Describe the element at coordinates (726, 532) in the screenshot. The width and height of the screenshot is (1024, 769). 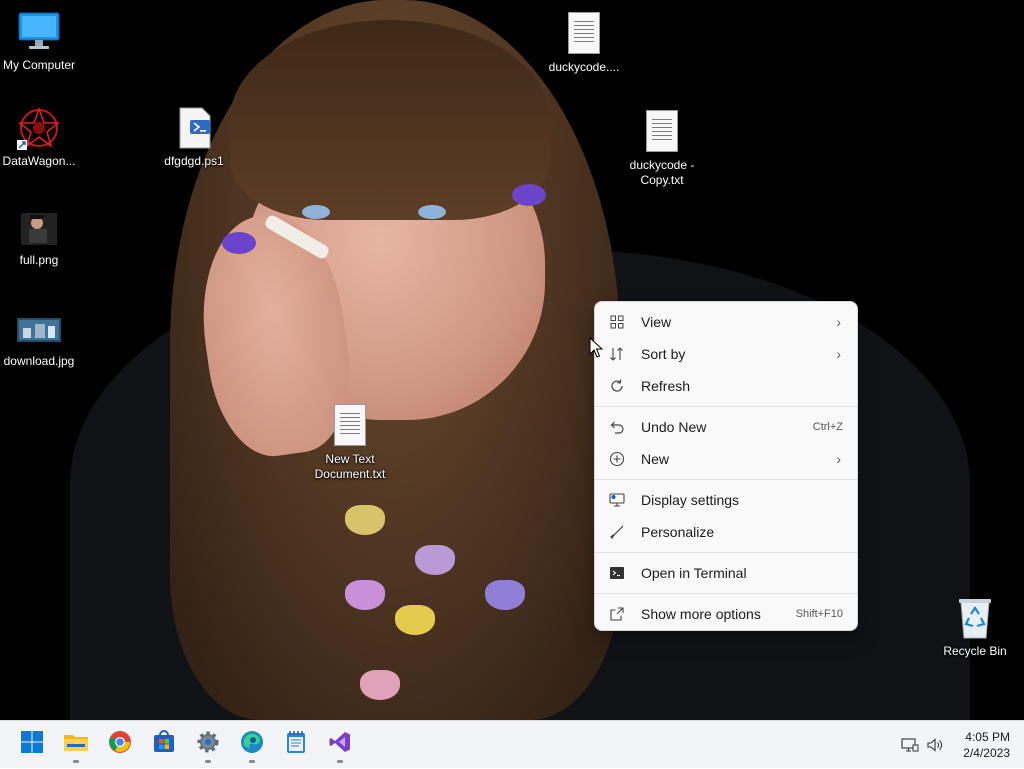
I see `menu-item-personalize: Personalize` at that location.